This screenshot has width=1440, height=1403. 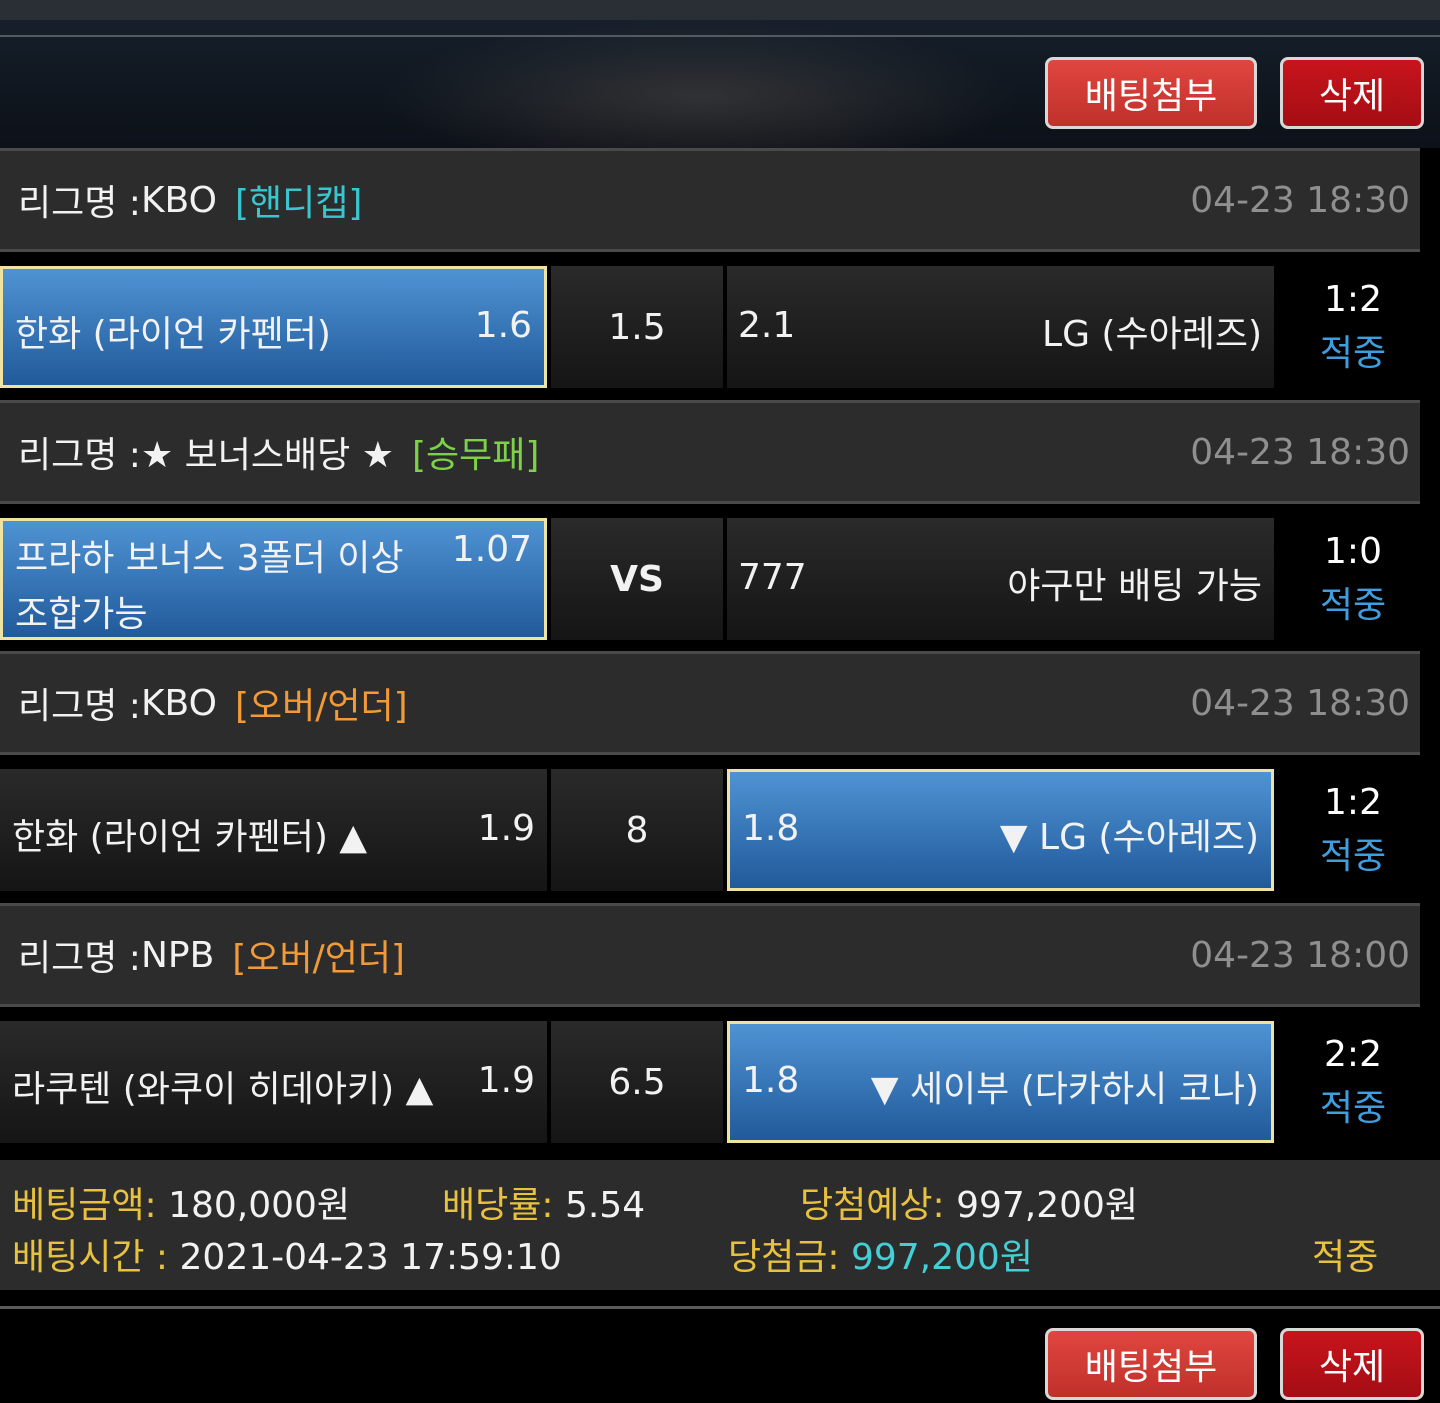 I want to click on bet-amount-value: 180,000원, so click(x=259, y=1205).